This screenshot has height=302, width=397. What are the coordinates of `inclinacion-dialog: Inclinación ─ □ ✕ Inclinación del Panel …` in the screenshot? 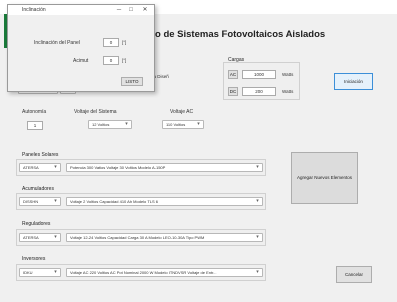 It's located at (81, 48).